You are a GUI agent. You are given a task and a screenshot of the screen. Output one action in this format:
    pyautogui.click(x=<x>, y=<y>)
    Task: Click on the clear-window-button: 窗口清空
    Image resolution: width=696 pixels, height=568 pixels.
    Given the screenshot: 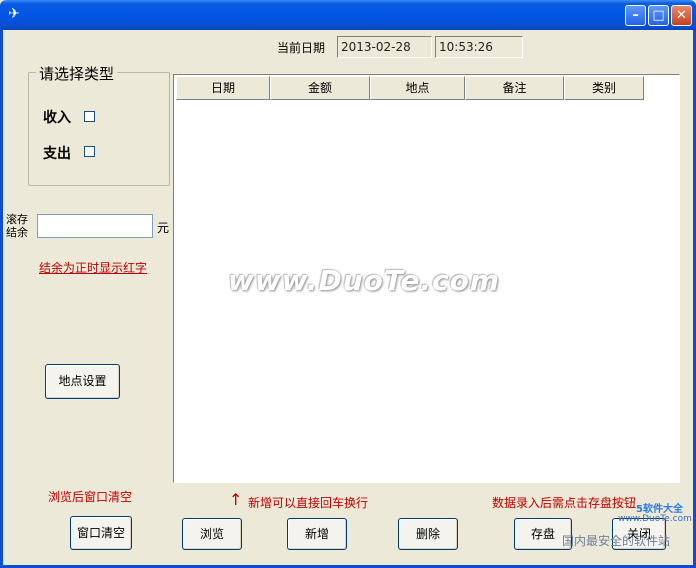 What is the action you would take?
    pyautogui.click(x=101, y=533)
    